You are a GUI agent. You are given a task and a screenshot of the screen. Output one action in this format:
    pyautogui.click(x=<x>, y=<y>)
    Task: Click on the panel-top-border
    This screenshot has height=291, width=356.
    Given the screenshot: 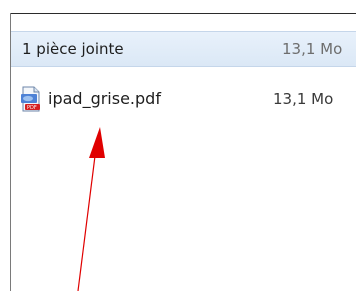 What is the action you would take?
    pyautogui.click(x=183, y=13)
    